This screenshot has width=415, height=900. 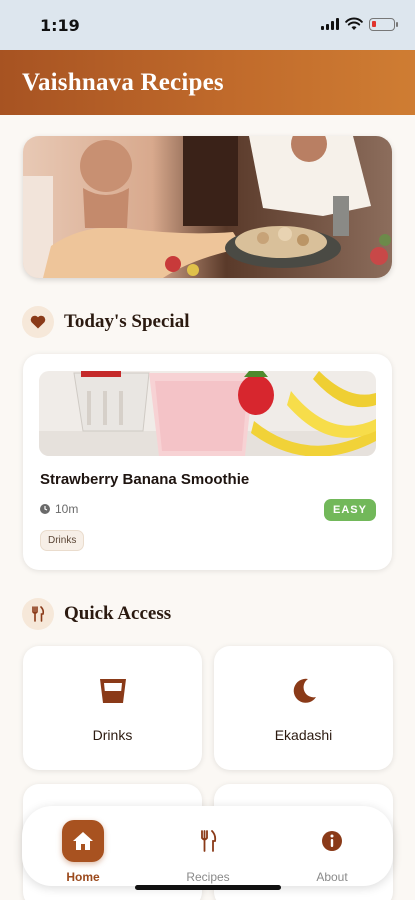 I want to click on nav-home: Home, so click(x=83, y=846).